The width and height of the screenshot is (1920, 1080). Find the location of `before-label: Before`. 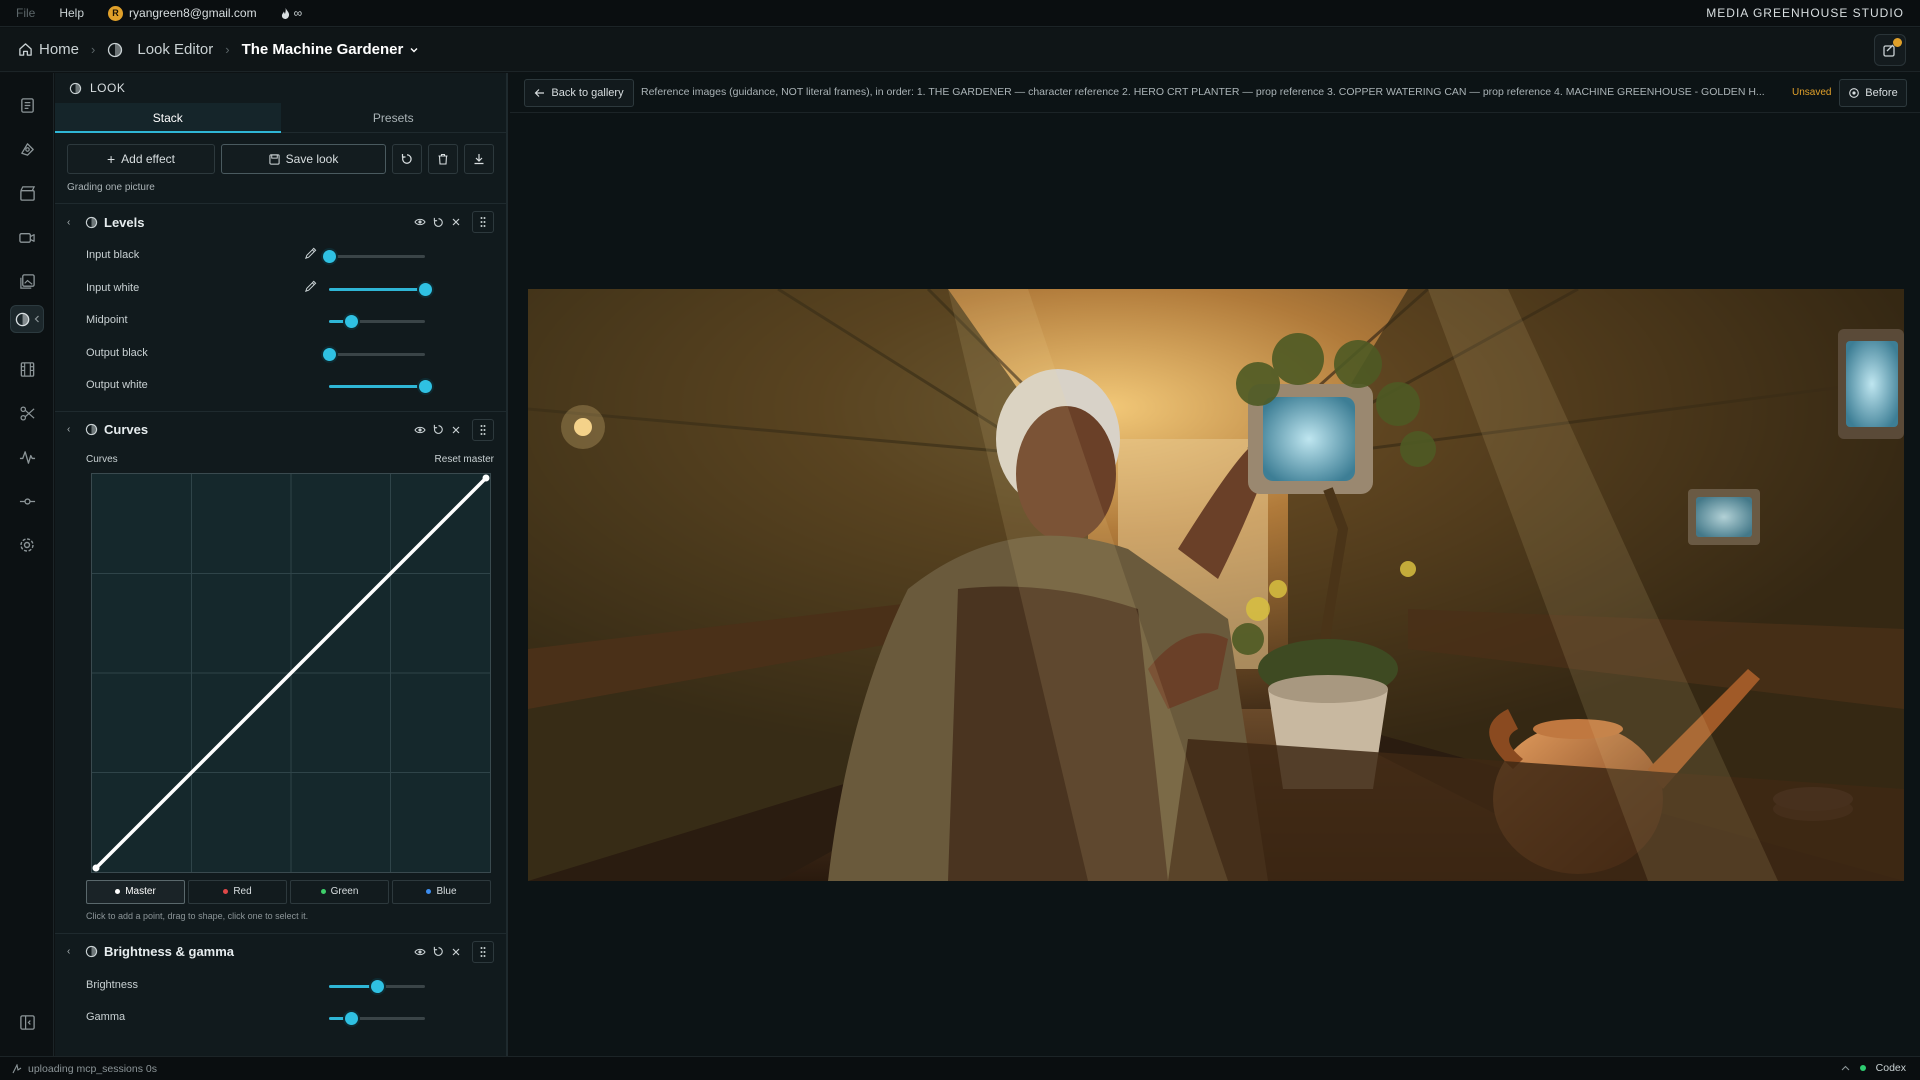

before-label: Before is located at coordinates (1881, 93).